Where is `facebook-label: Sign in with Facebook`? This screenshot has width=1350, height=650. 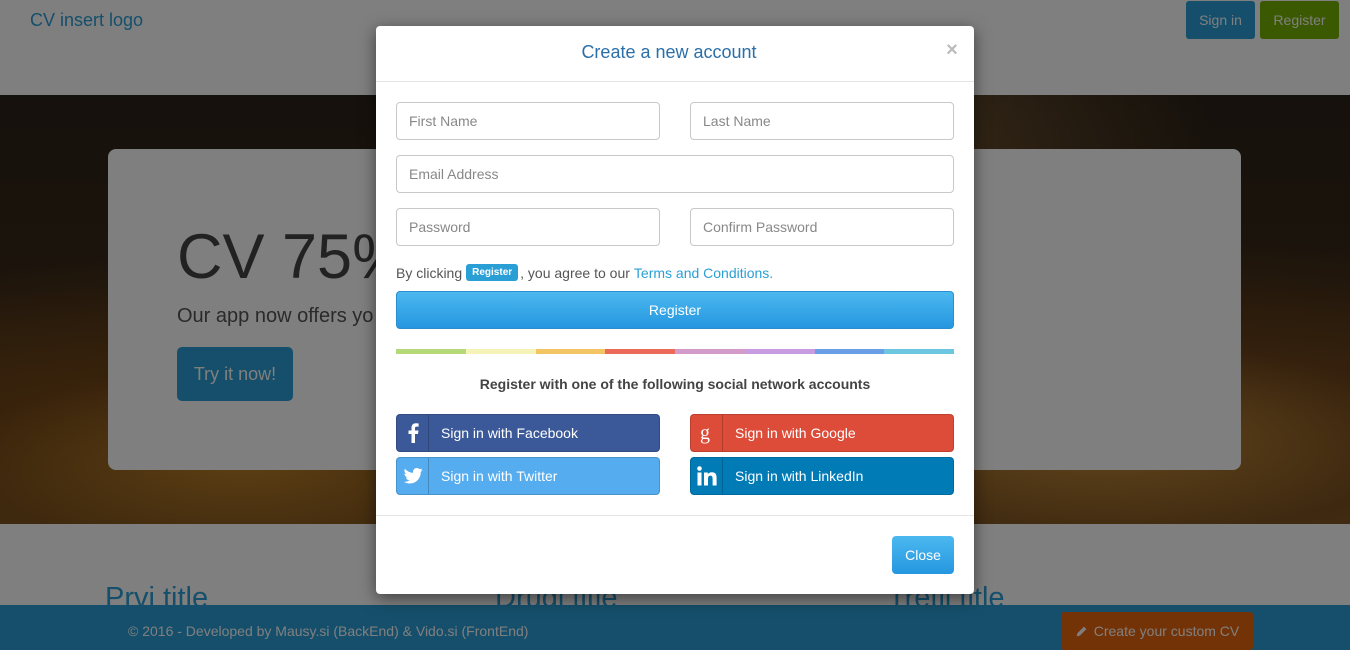 facebook-label: Sign in with Facebook is located at coordinates (509, 433).